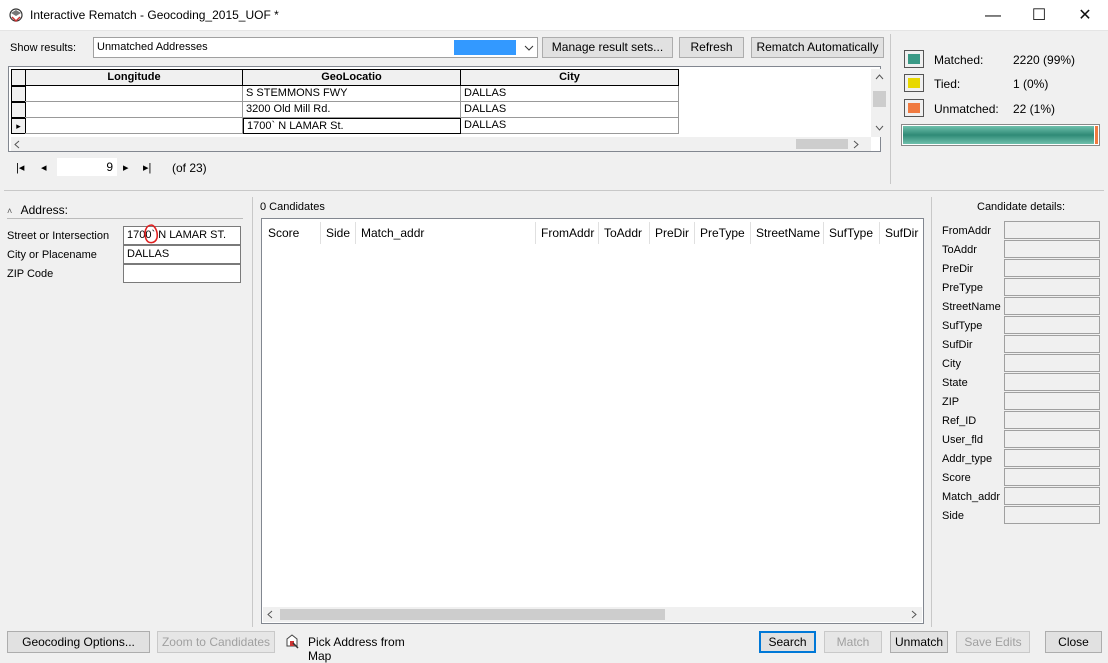  Describe the element at coordinates (353, 647) in the screenshot. I see `pick-address-from-map-button: Pick Address from Map` at that location.